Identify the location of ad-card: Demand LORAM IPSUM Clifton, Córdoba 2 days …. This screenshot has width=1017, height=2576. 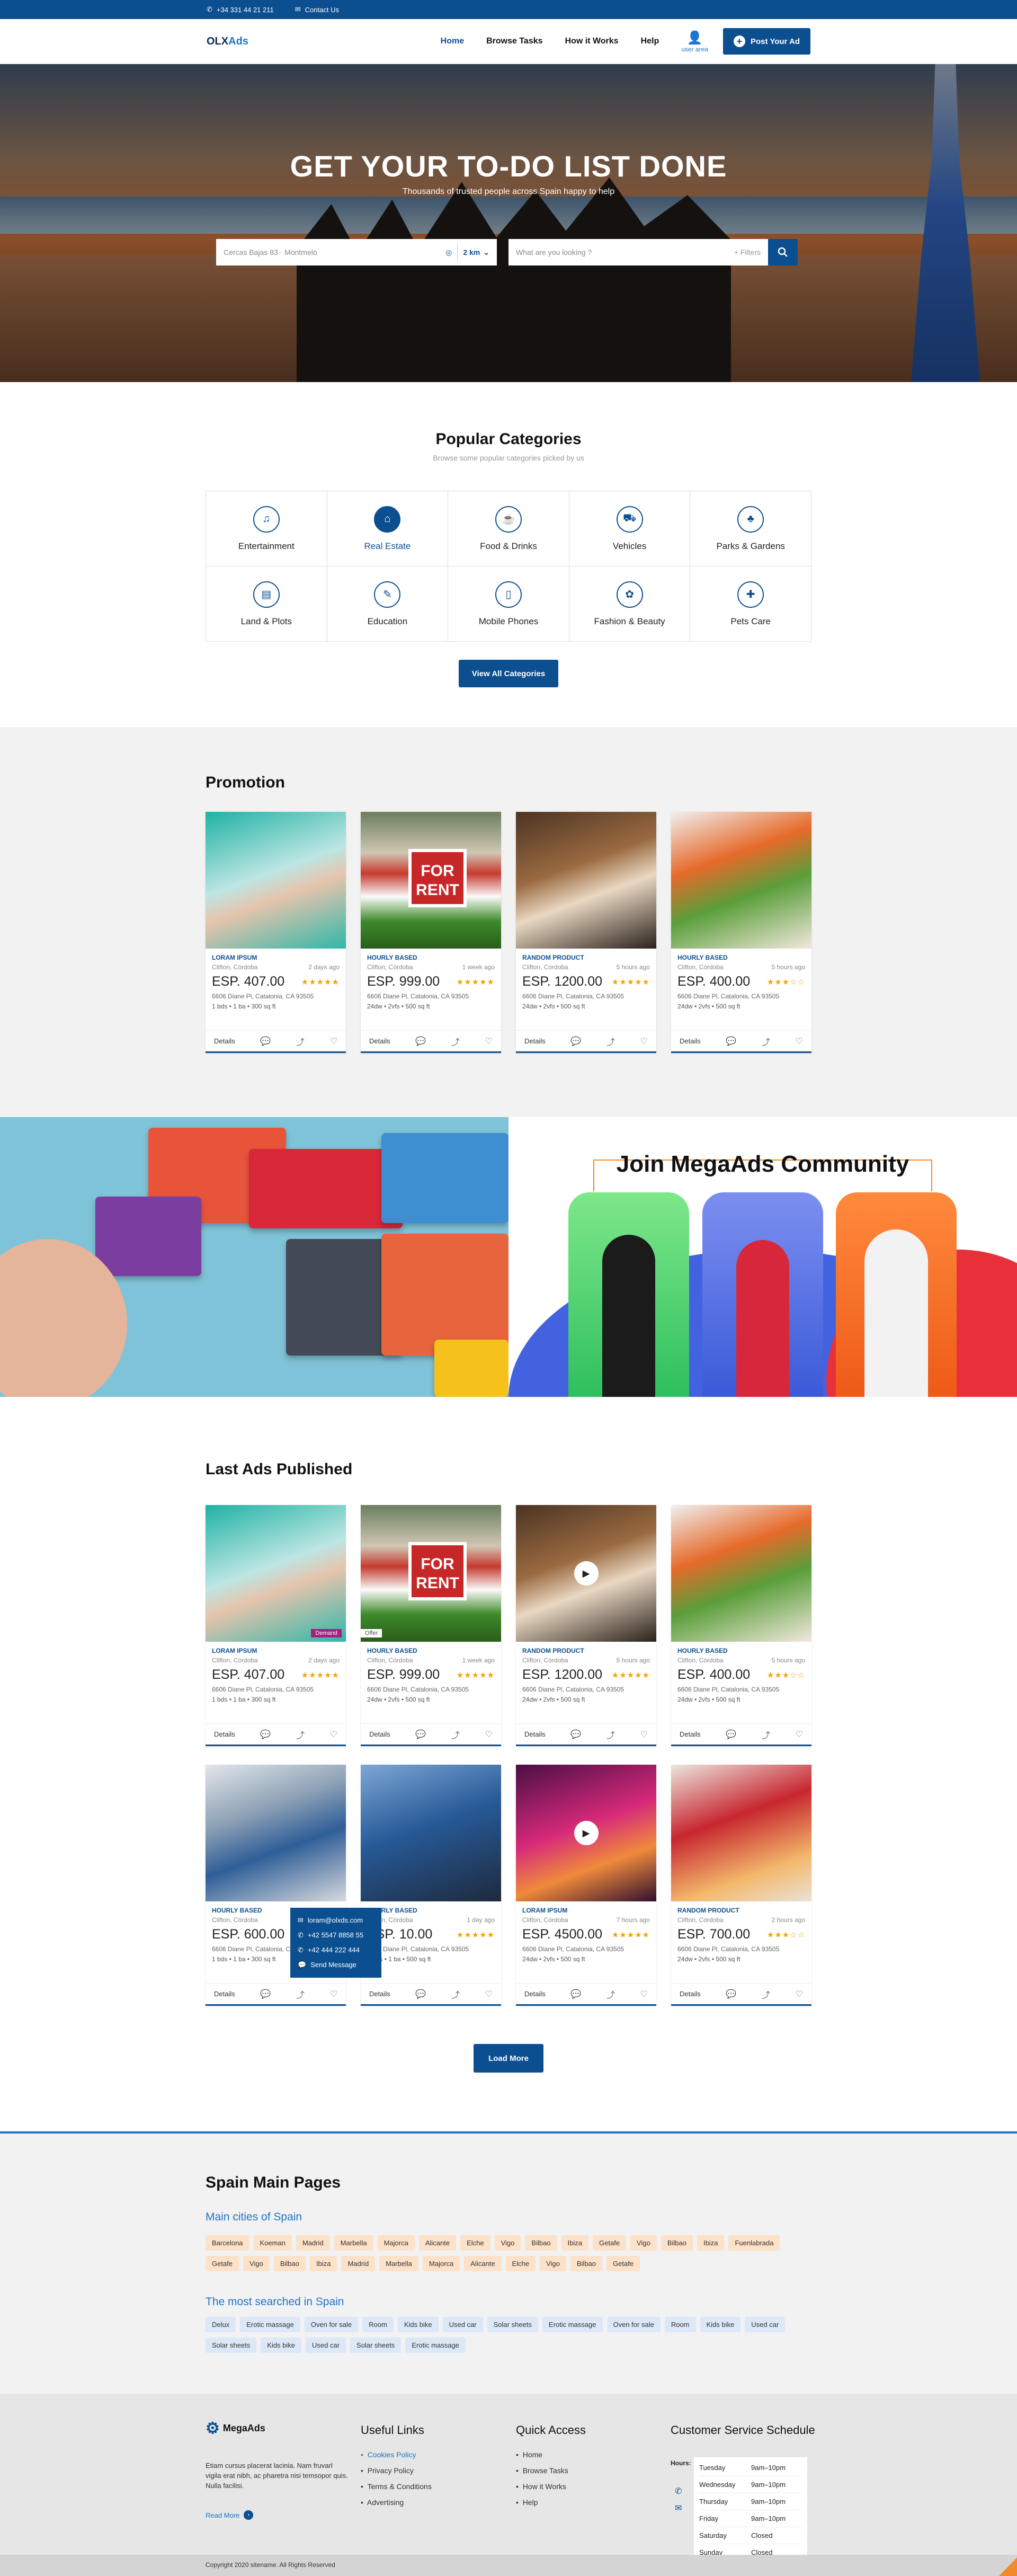
(276, 1625).